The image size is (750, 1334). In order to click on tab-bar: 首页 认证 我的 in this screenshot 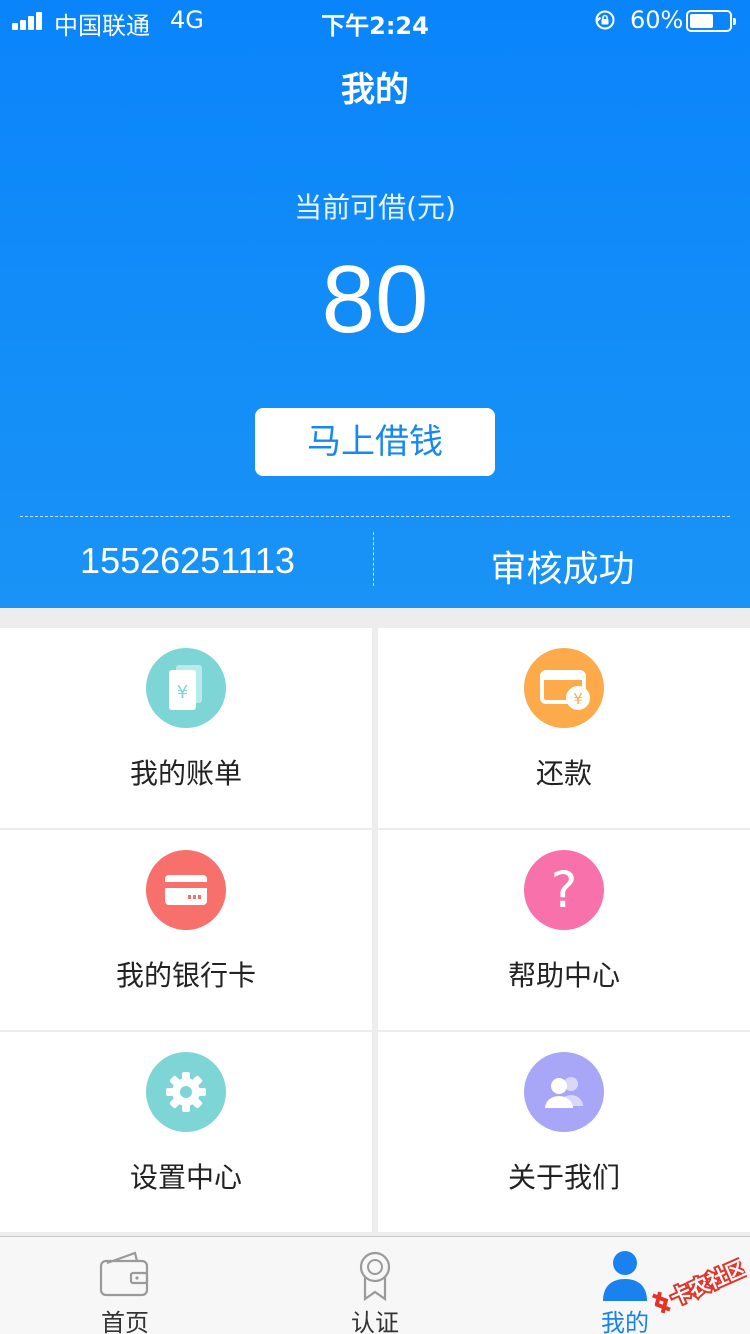, I will do `click(375, 1285)`.